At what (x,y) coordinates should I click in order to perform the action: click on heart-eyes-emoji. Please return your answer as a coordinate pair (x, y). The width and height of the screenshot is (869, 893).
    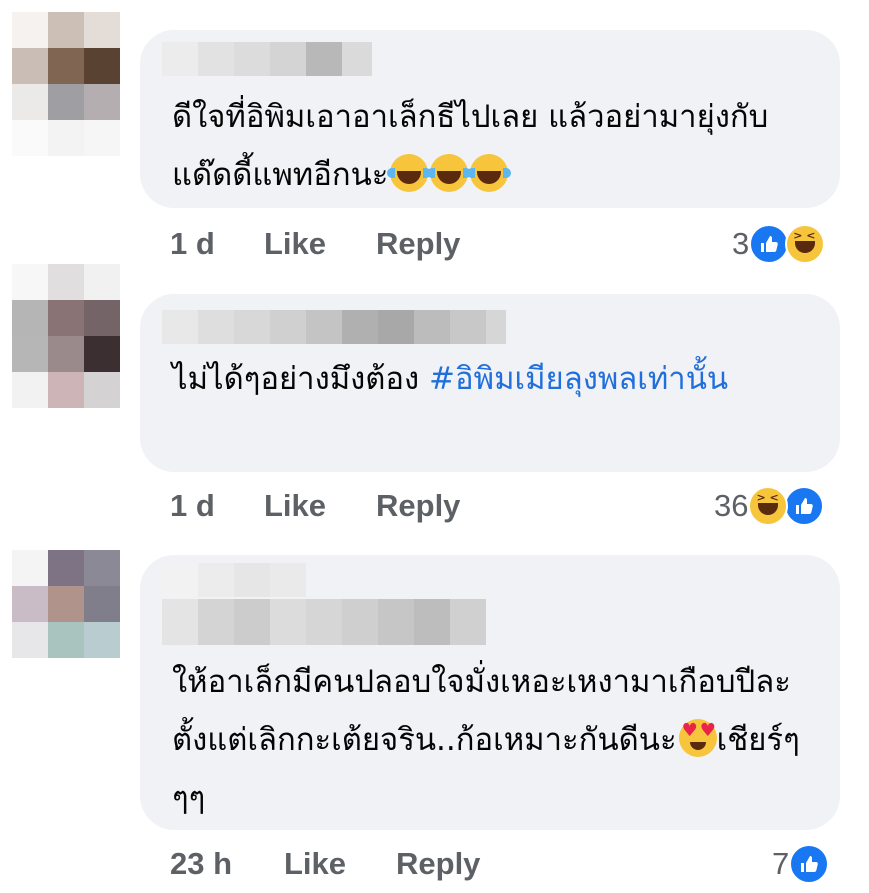
    Looking at the image, I should click on (698, 738).